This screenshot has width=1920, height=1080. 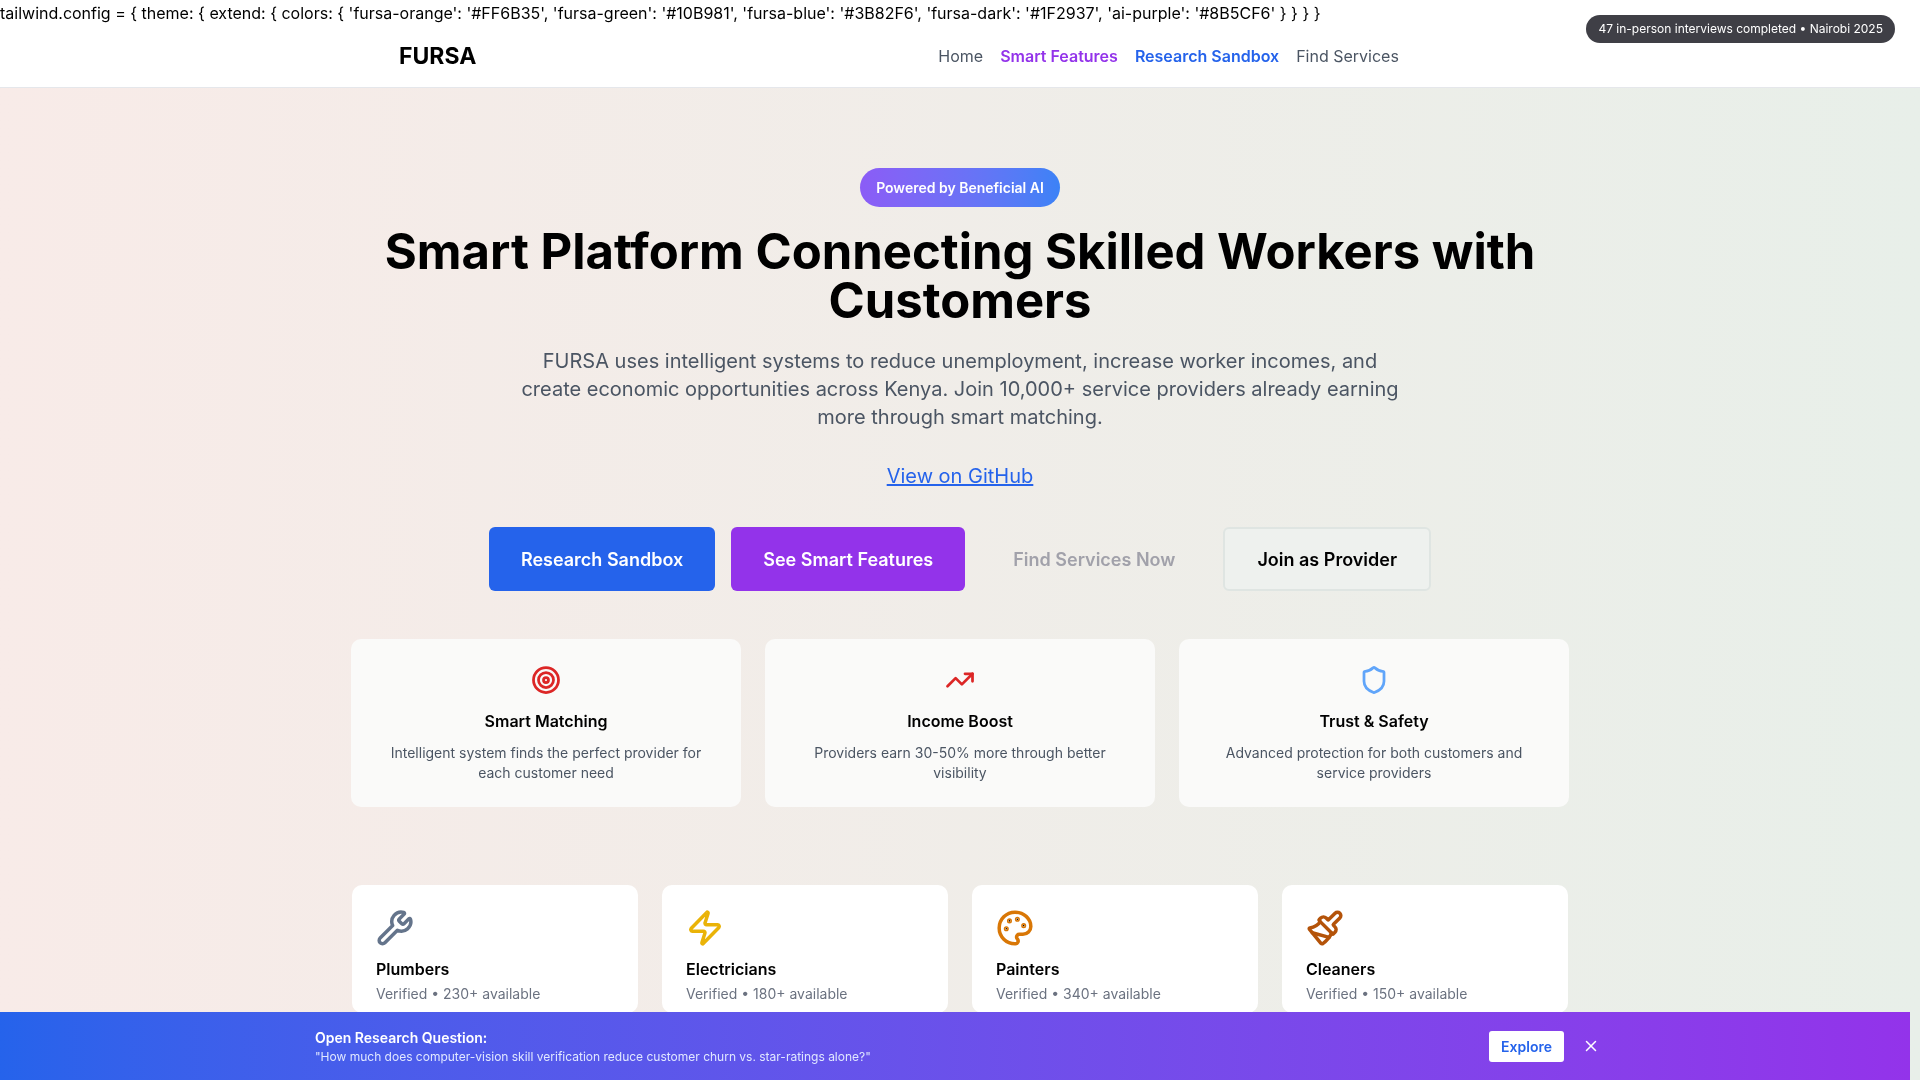 What do you see at coordinates (395, 928) in the screenshot?
I see `wrench-icon` at bounding box center [395, 928].